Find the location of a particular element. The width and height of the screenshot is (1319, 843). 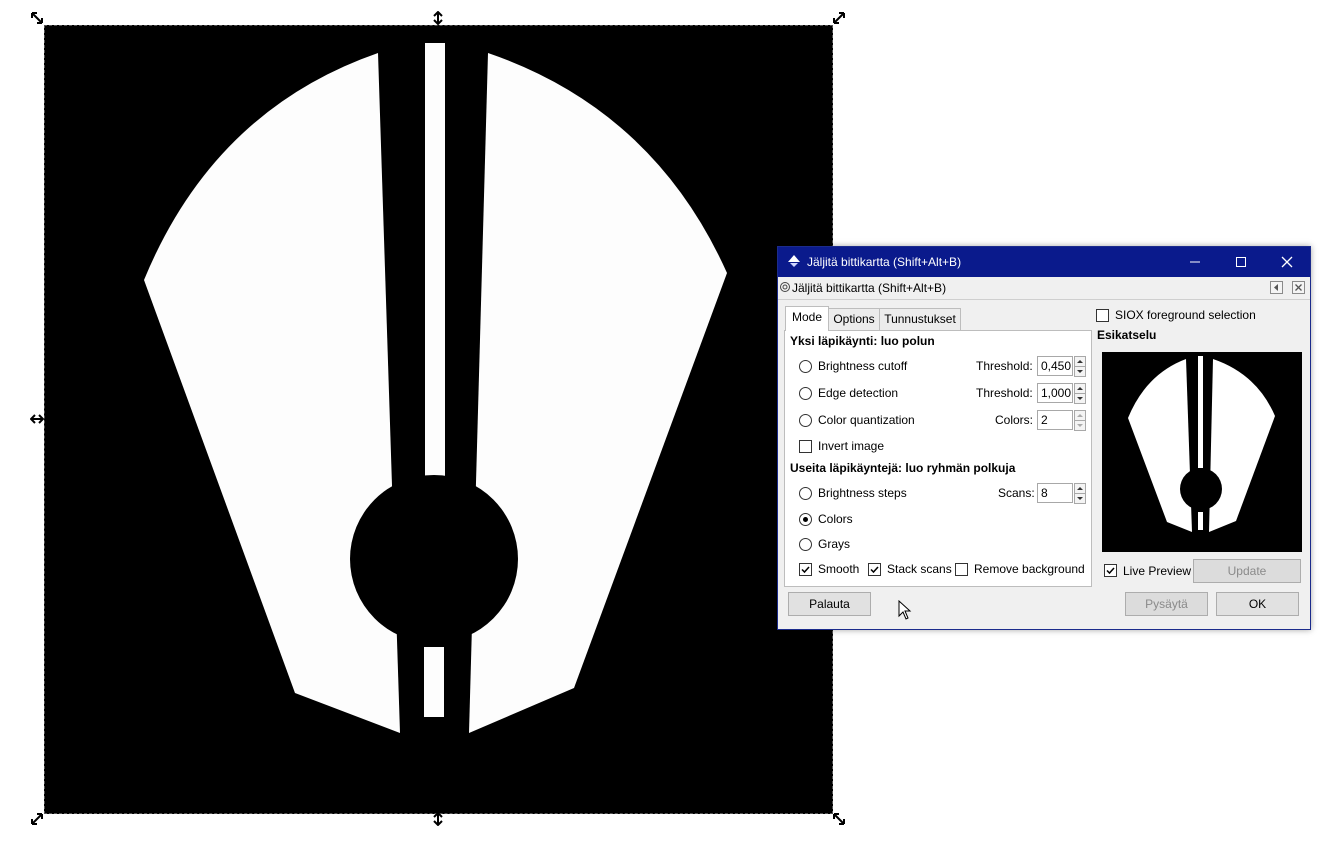

quantization-colors-spinner: 2 is located at coordinates (1061, 420).